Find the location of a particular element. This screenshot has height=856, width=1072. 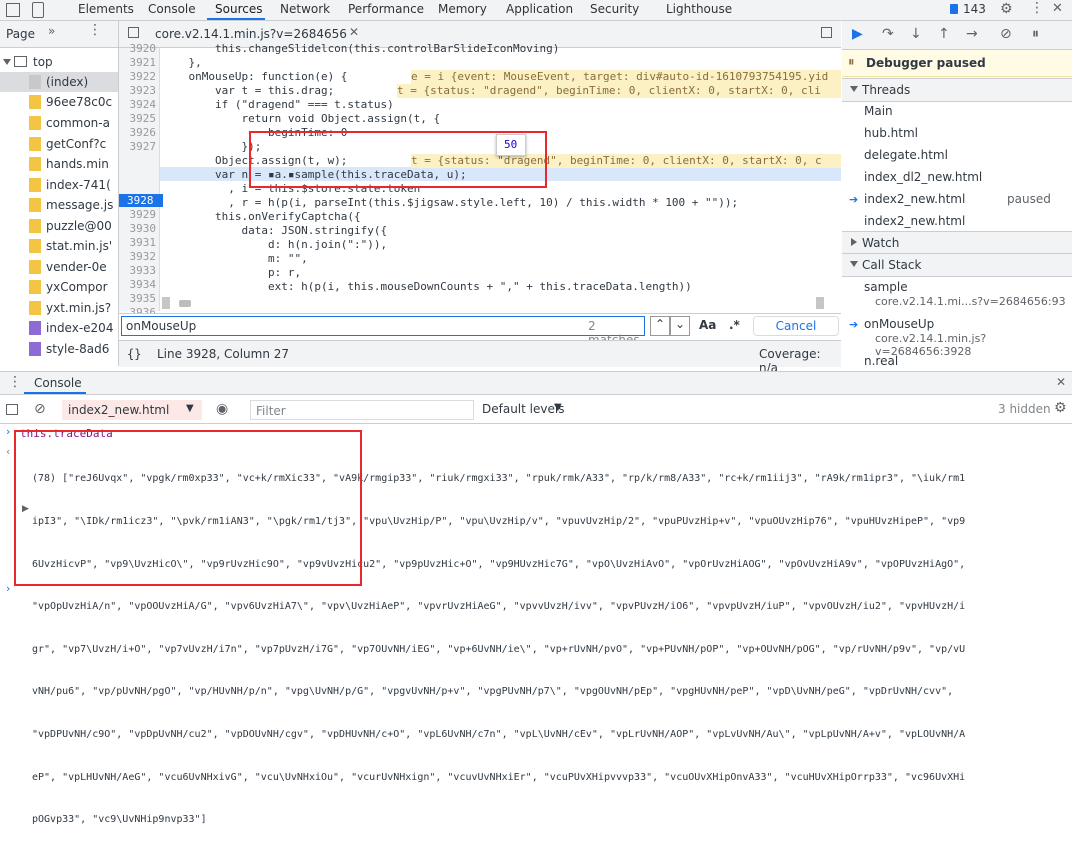

tree-item-file: yxt.min.js? is located at coordinates (59, 308).